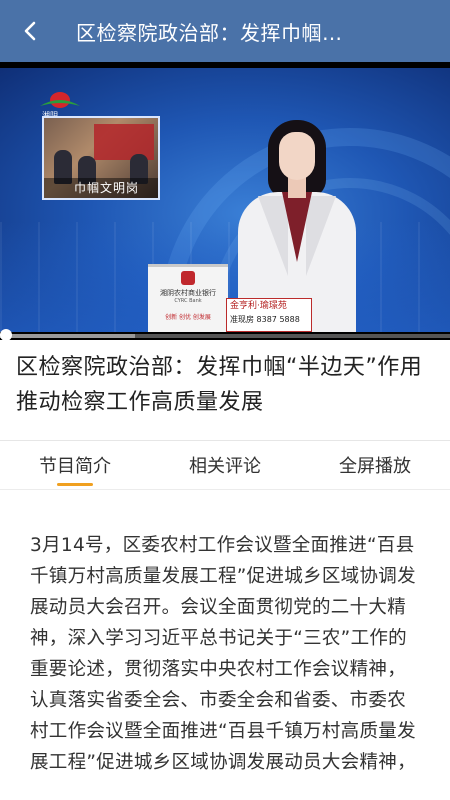  I want to click on bank-sign: 湘阴农村商业银行 CYRC Bank 创新 创优 创发展, so click(188, 298).